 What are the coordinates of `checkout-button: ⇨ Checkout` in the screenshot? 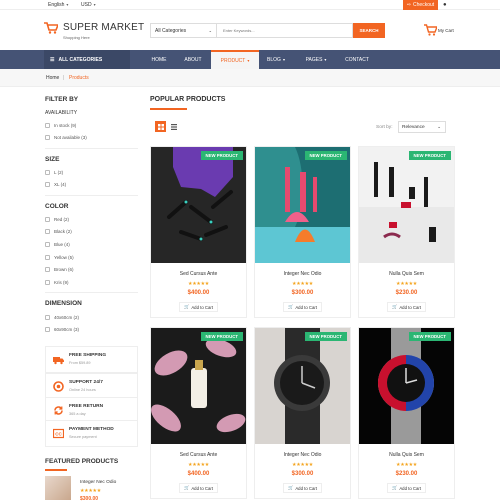 It's located at (420, 5).